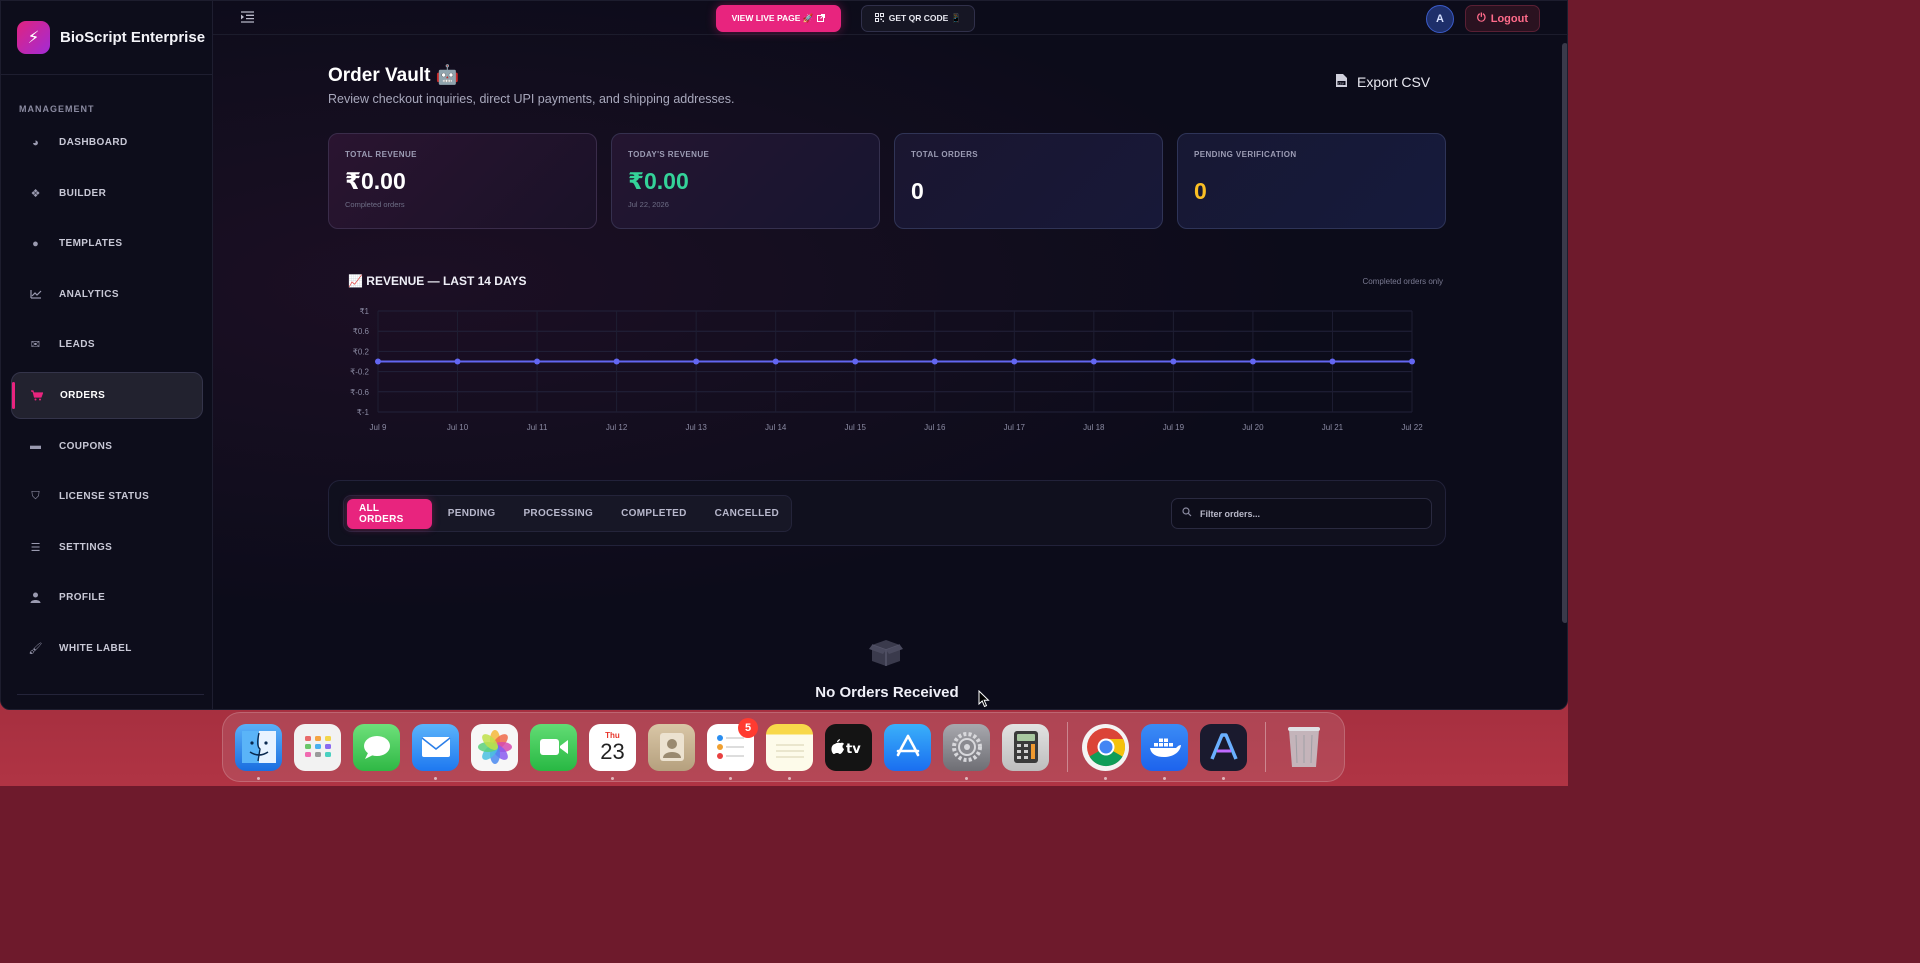  Describe the element at coordinates (389, 513) in the screenshot. I see `tab-all-orders: ALL ORDERS` at that location.